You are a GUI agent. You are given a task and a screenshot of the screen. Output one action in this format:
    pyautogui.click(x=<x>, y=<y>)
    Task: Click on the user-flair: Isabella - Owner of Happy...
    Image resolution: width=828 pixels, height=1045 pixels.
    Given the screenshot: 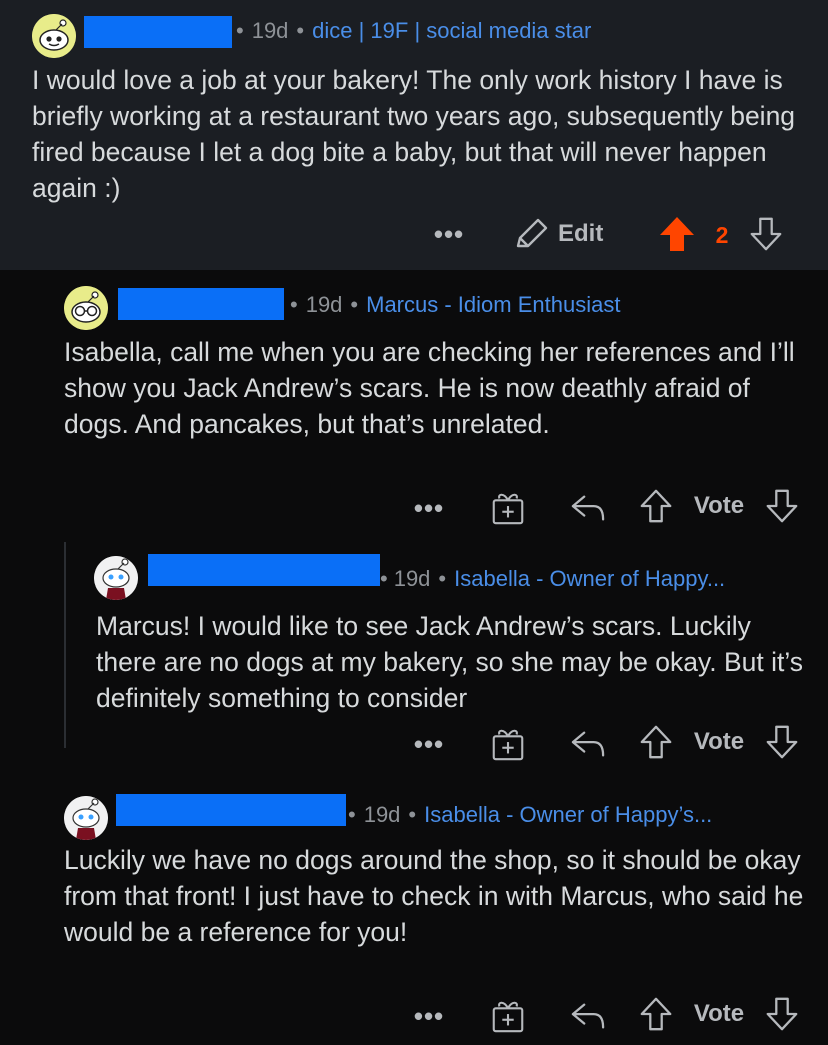 What is the action you would take?
    pyautogui.click(x=589, y=579)
    